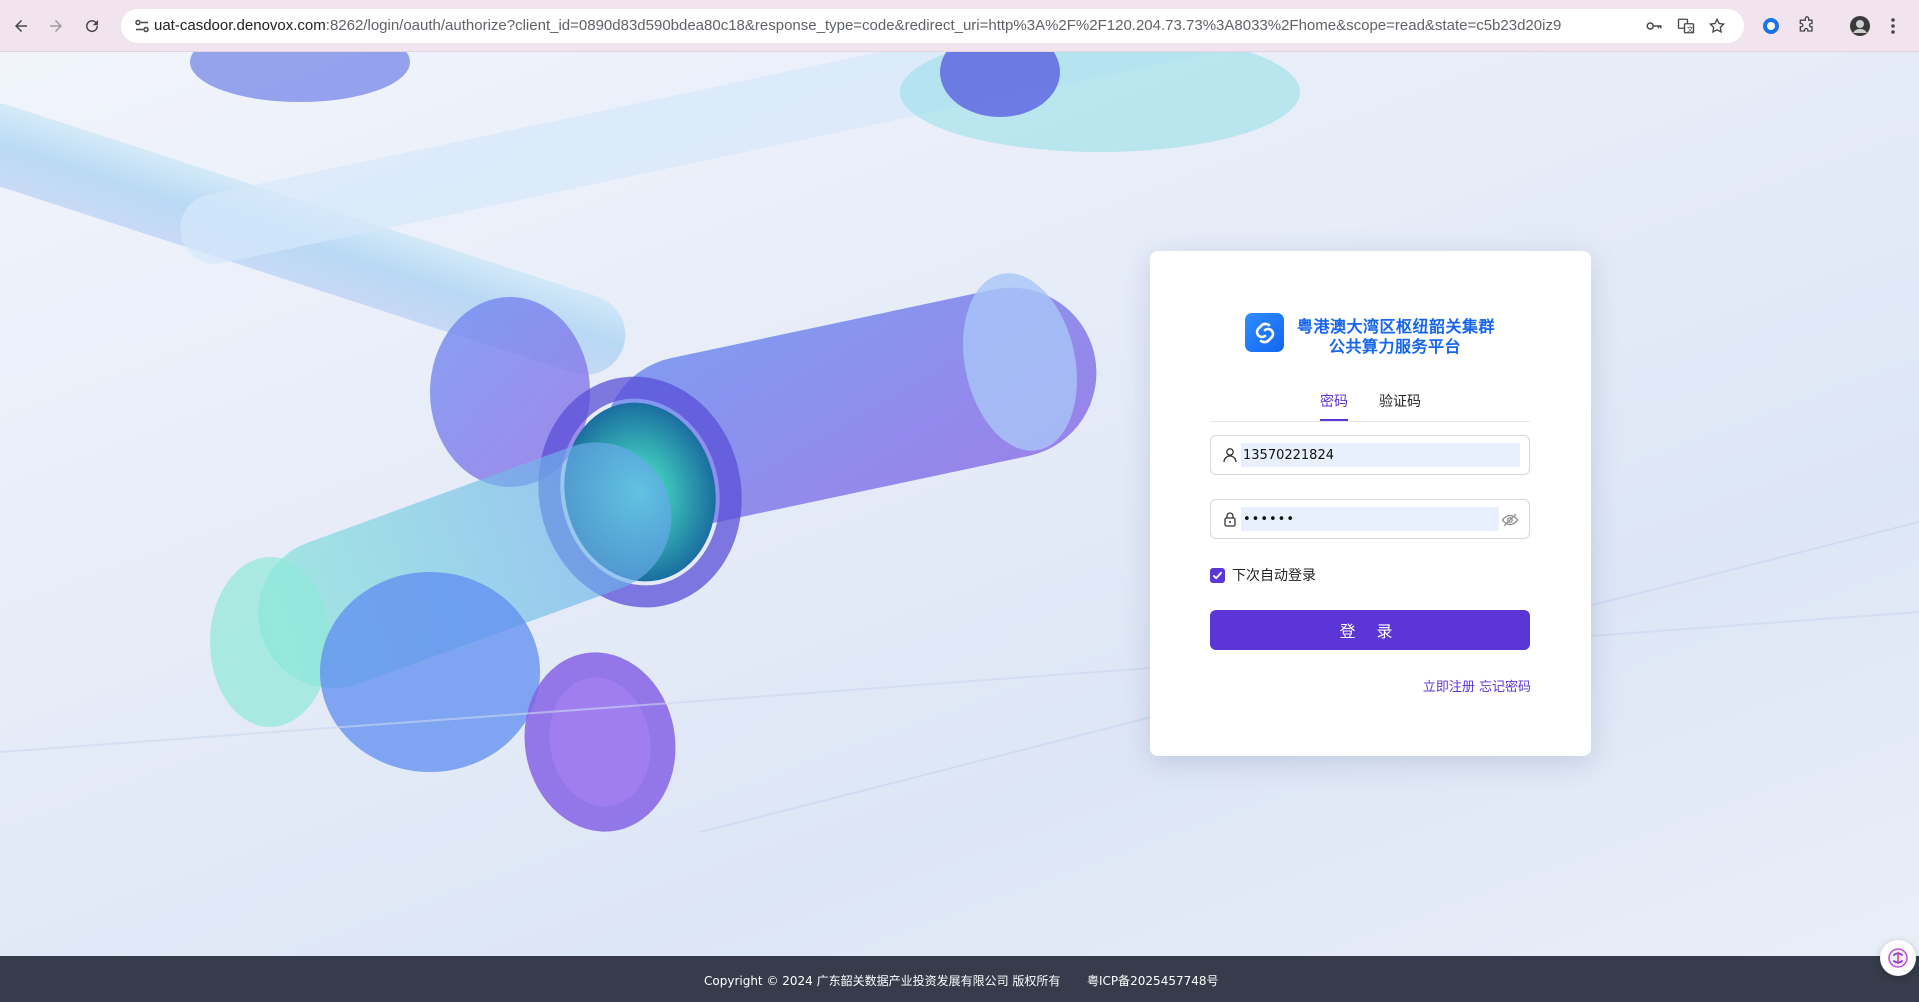  What do you see at coordinates (1217, 575) in the screenshot?
I see `remember-checkbox` at bounding box center [1217, 575].